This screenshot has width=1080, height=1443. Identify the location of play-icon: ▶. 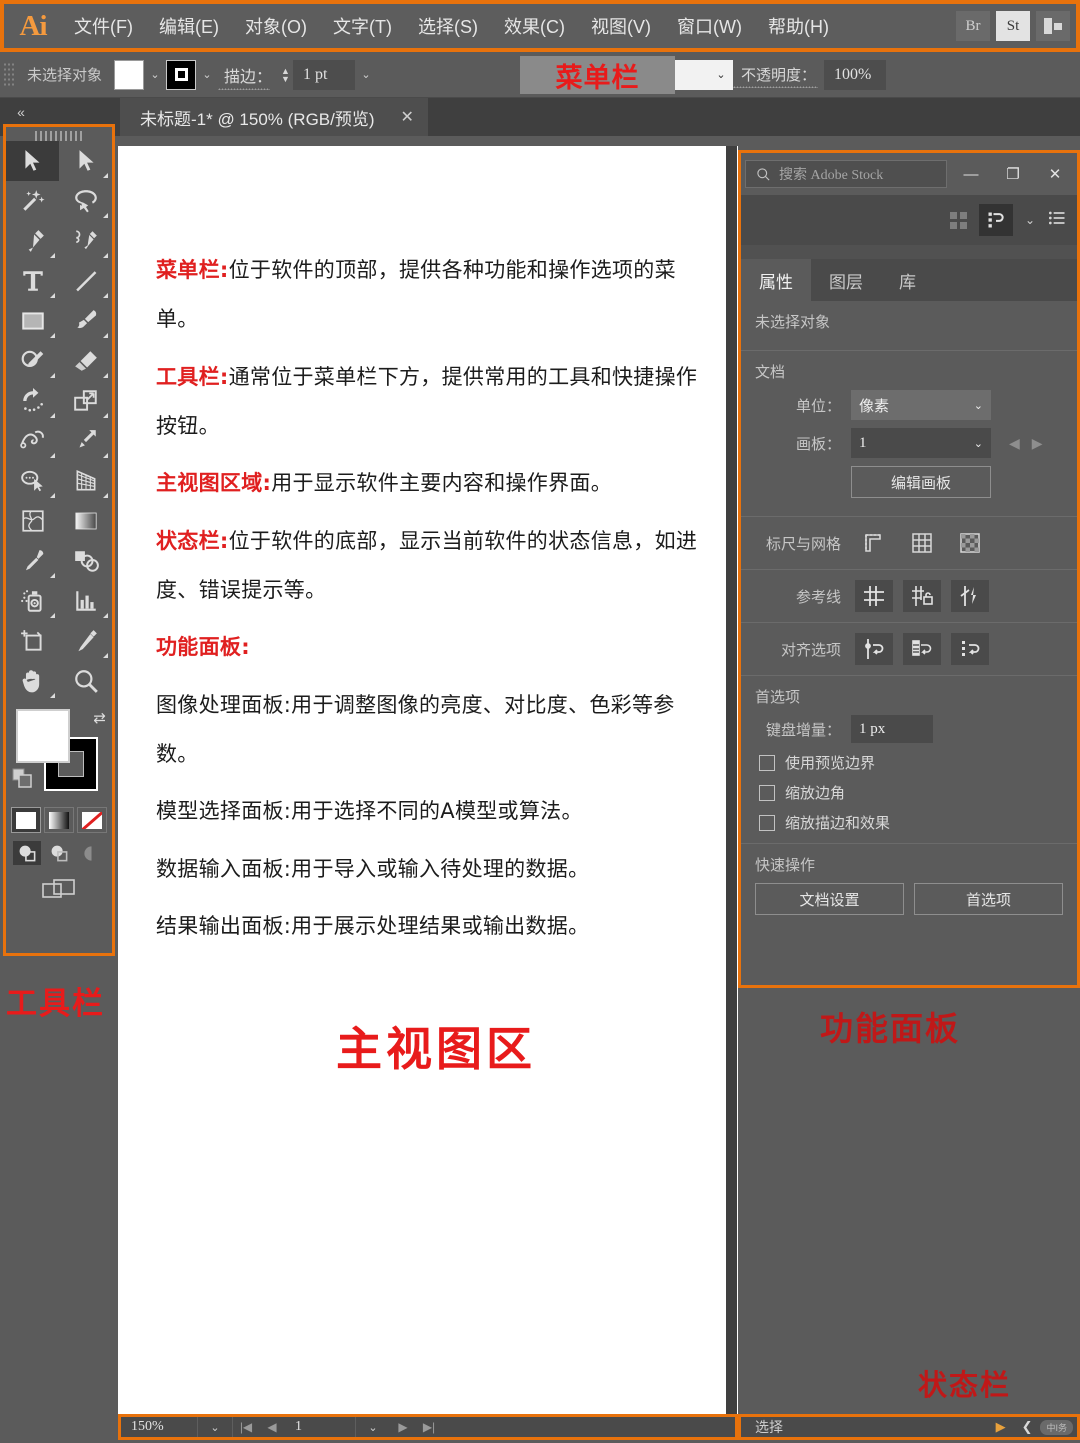
(1001, 1427).